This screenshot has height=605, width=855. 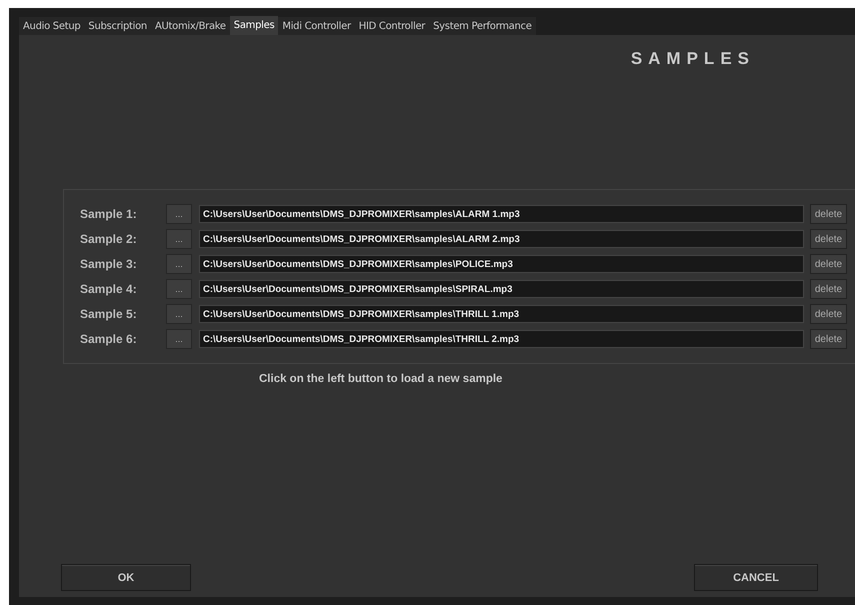 I want to click on sample-label: Sample 3:, so click(x=109, y=264).